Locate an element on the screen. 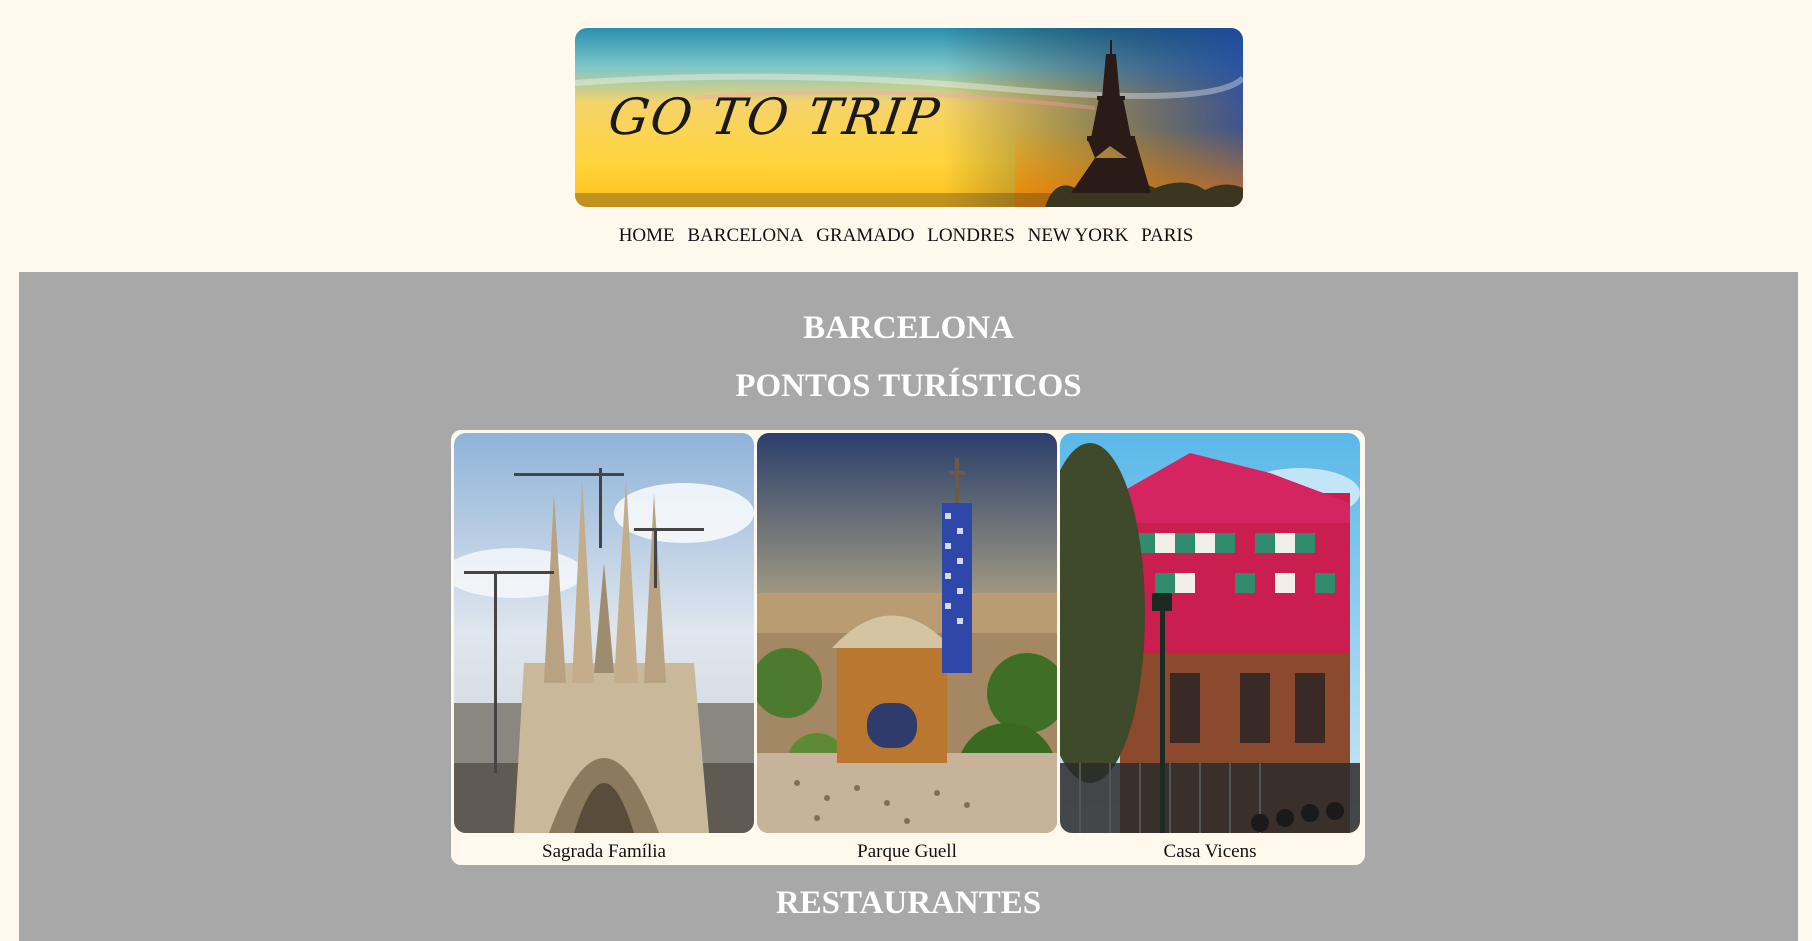  attraction-caption: Parque Guell is located at coordinates (907, 851).